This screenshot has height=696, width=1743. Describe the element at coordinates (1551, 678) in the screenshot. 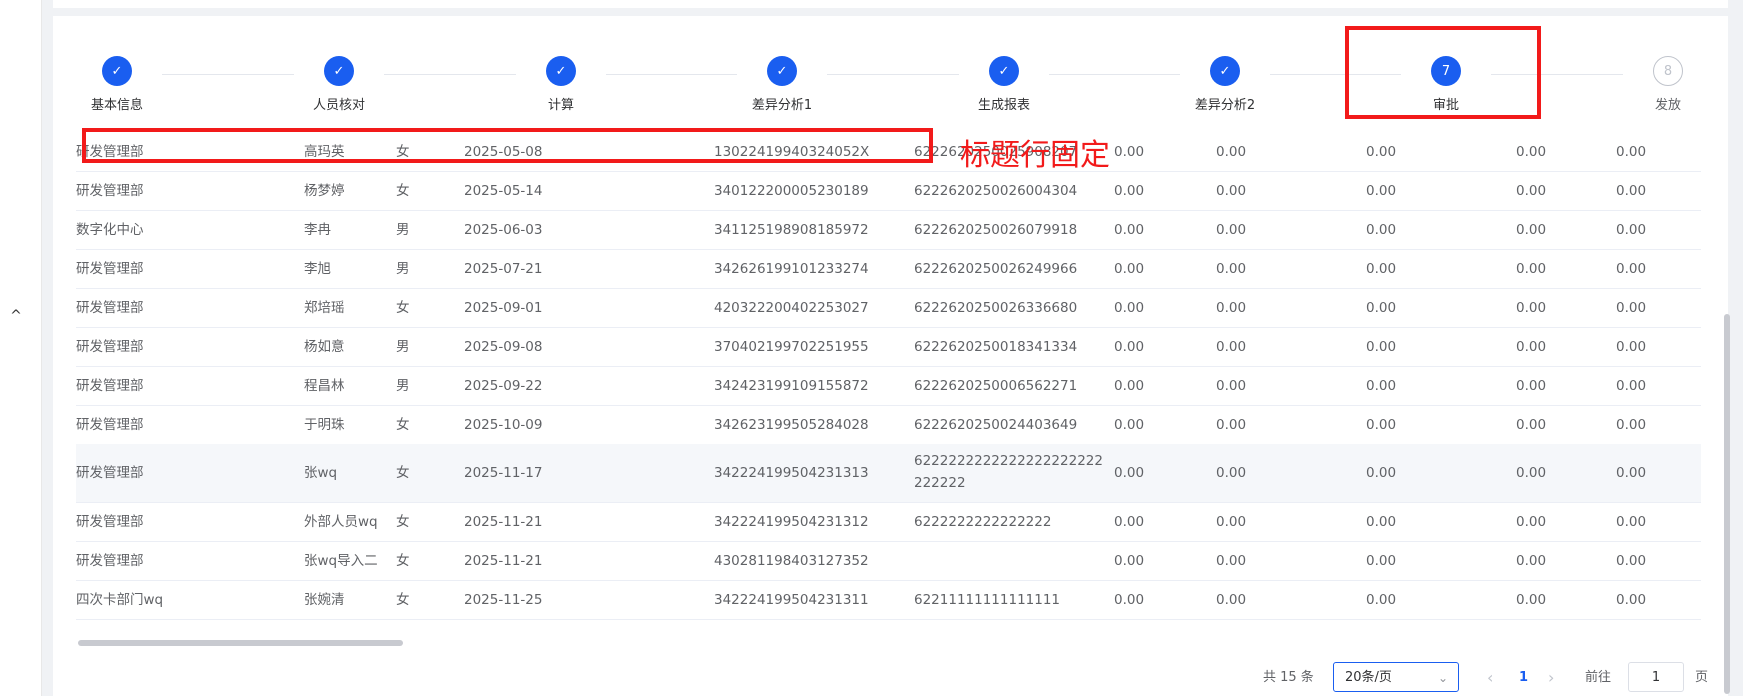

I see `next-page-button: ›` at that location.